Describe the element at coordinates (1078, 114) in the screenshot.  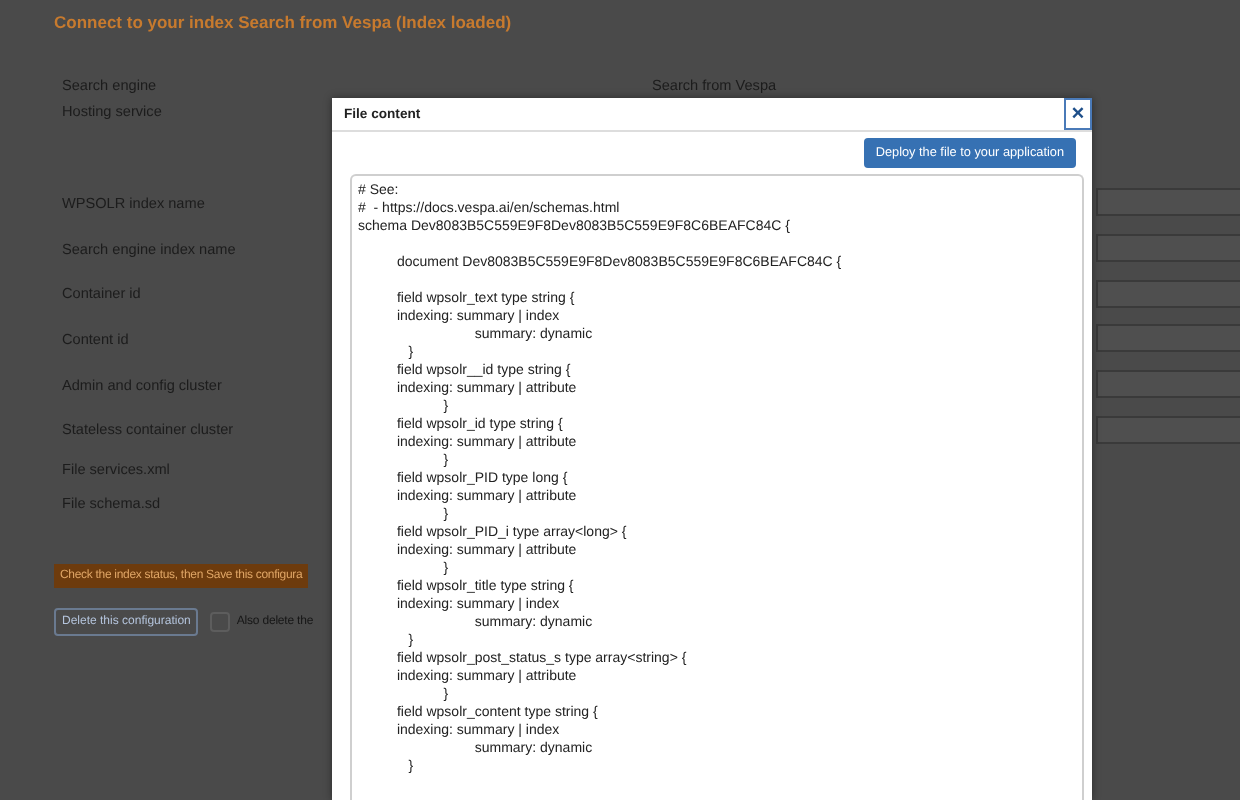
I see `close-button: ×` at that location.